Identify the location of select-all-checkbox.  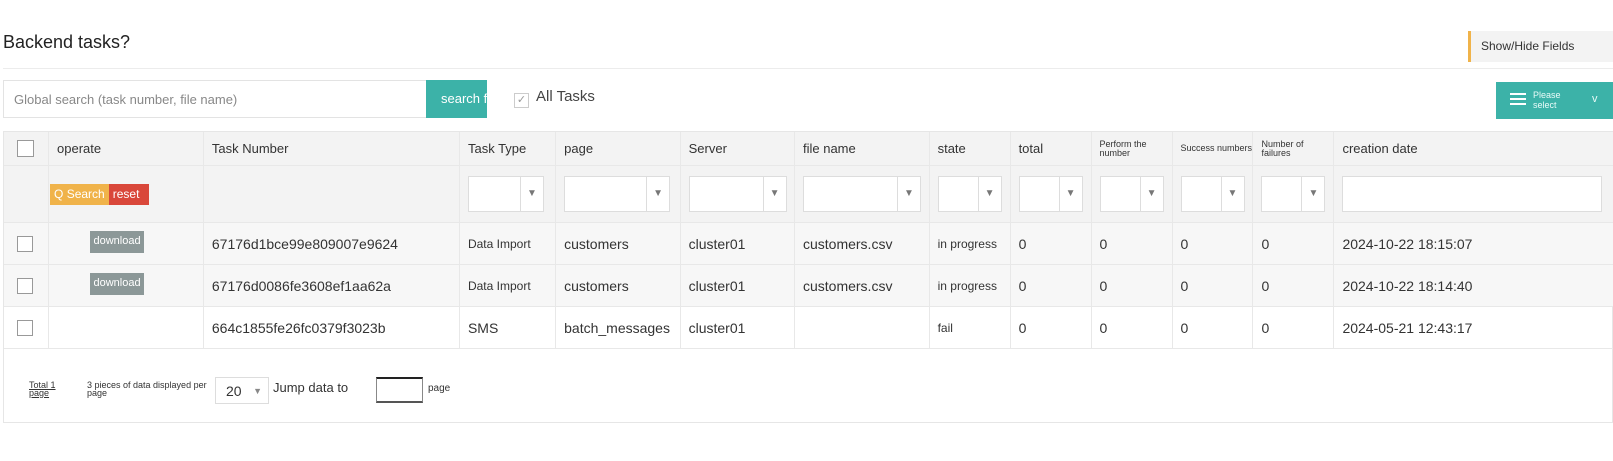
(25, 149).